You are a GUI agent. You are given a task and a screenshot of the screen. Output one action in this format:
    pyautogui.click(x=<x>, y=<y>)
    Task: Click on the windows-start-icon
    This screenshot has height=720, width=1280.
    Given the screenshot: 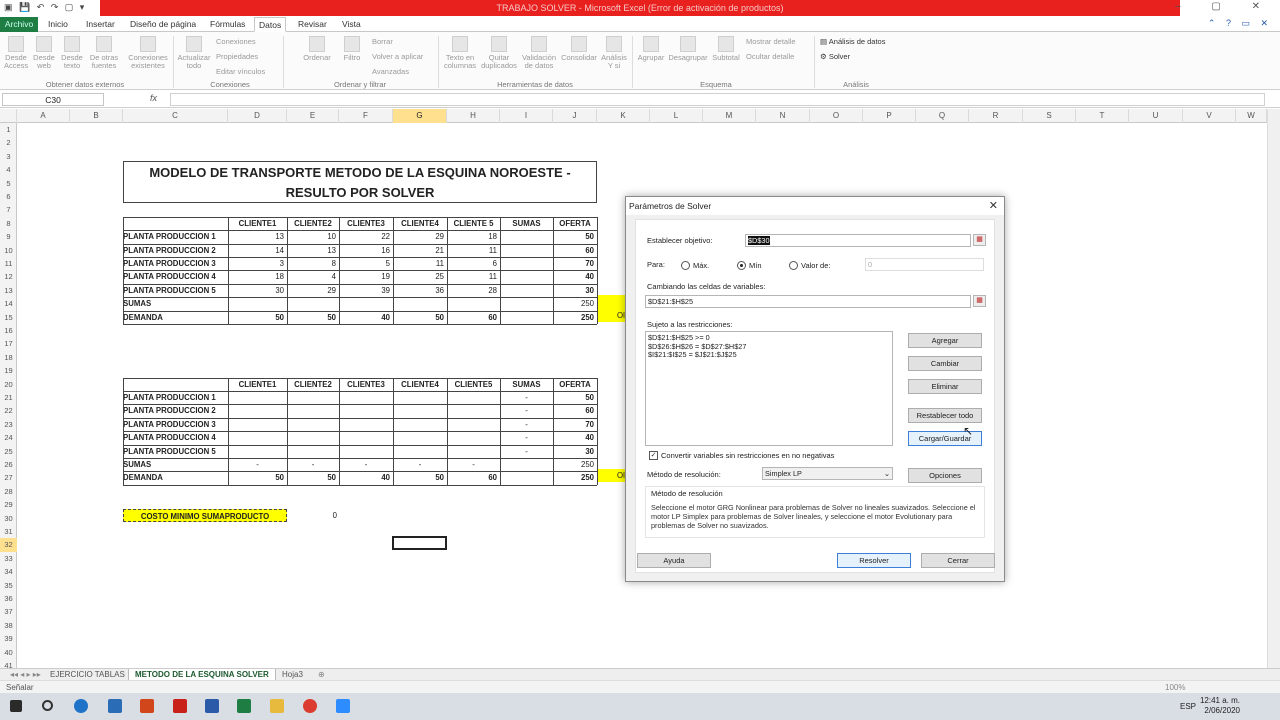 What is the action you would take?
    pyautogui.click(x=16, y=706)
    